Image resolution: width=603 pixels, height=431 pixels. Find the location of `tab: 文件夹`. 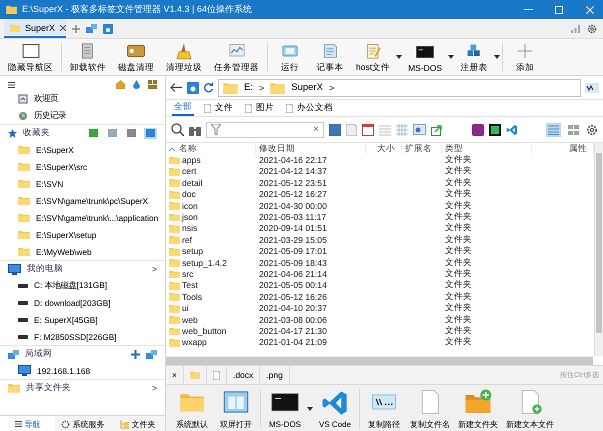

tab: 文件夹 is located at coordinates (137, 423).